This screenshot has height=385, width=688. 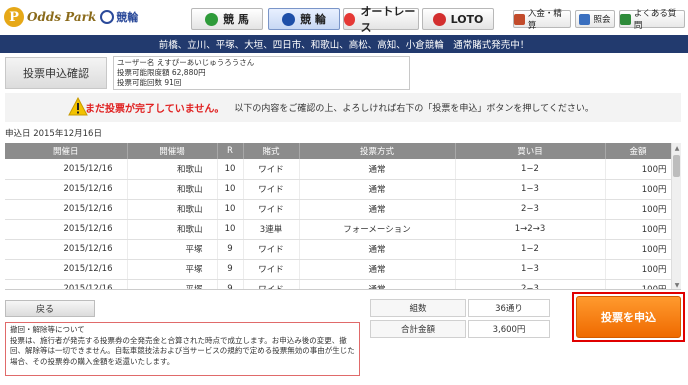 I want to click on logo-badge-icon: P, so click(x=14, y=17).